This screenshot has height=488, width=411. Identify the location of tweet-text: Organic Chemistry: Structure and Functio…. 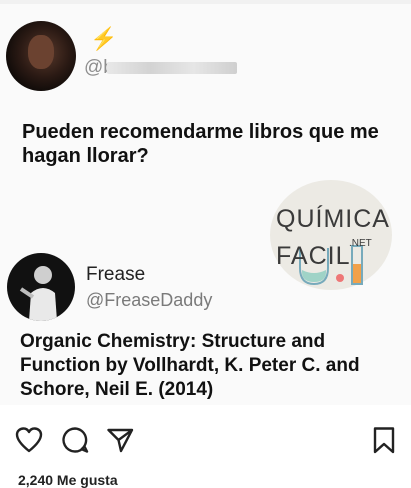
(190, 365).